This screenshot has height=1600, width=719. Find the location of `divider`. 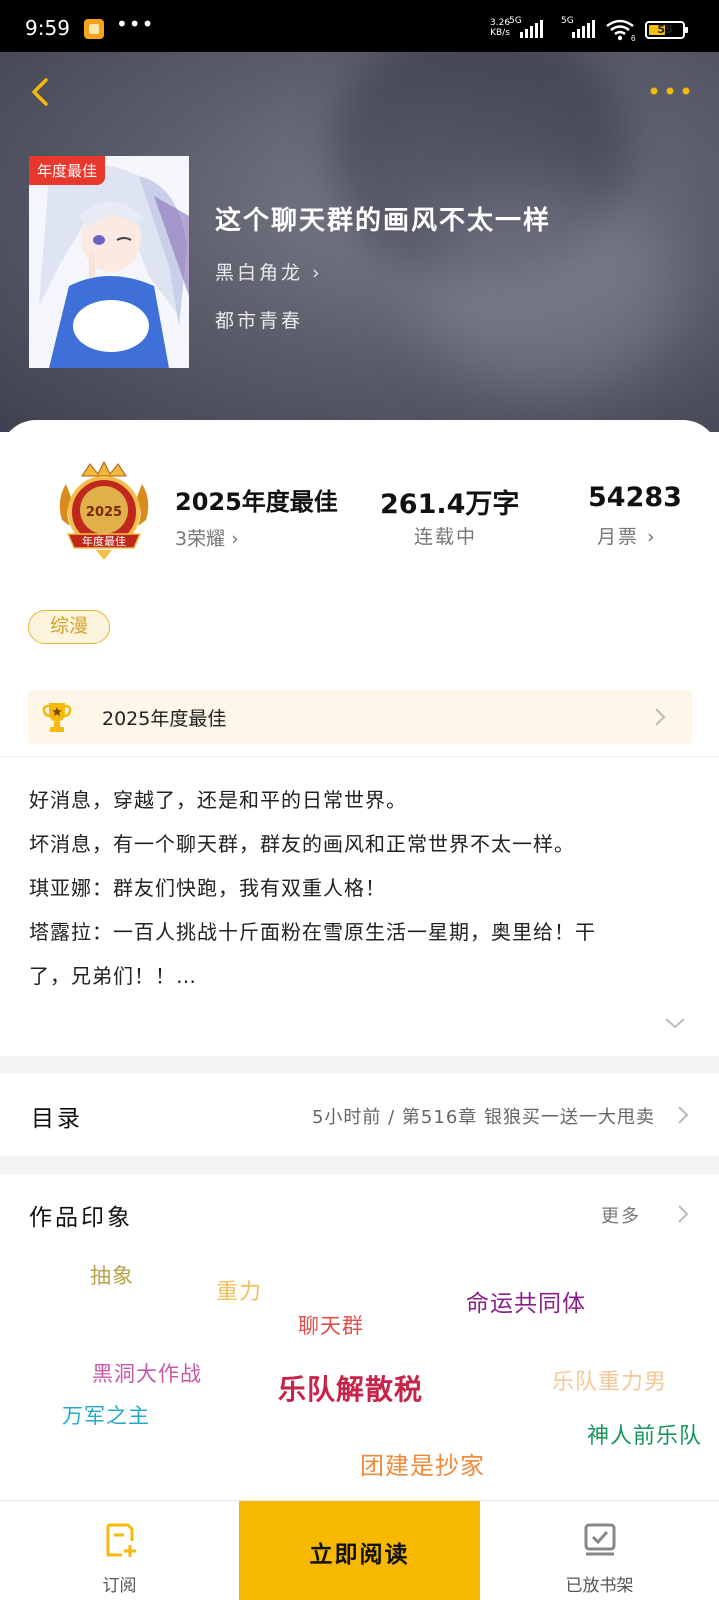

divider is located at coordinates (359, 756).